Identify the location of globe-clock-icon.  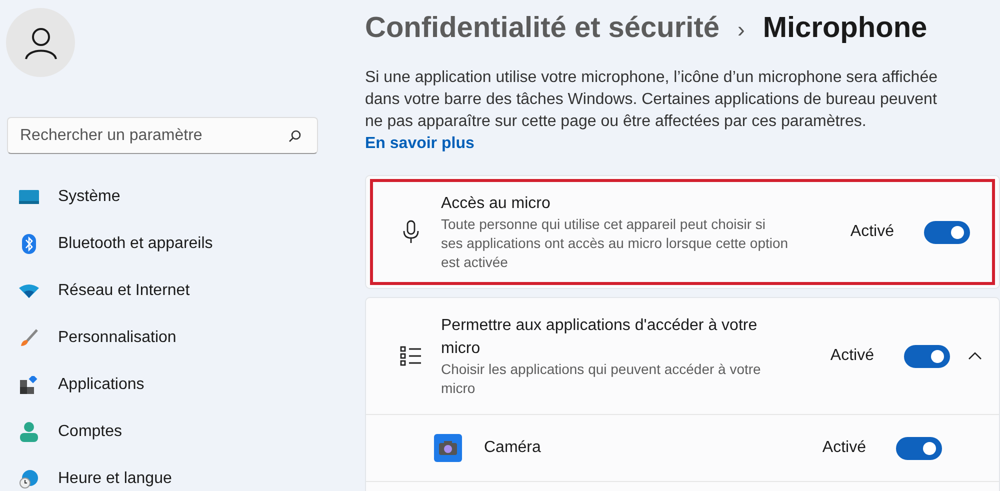
(29, 478).